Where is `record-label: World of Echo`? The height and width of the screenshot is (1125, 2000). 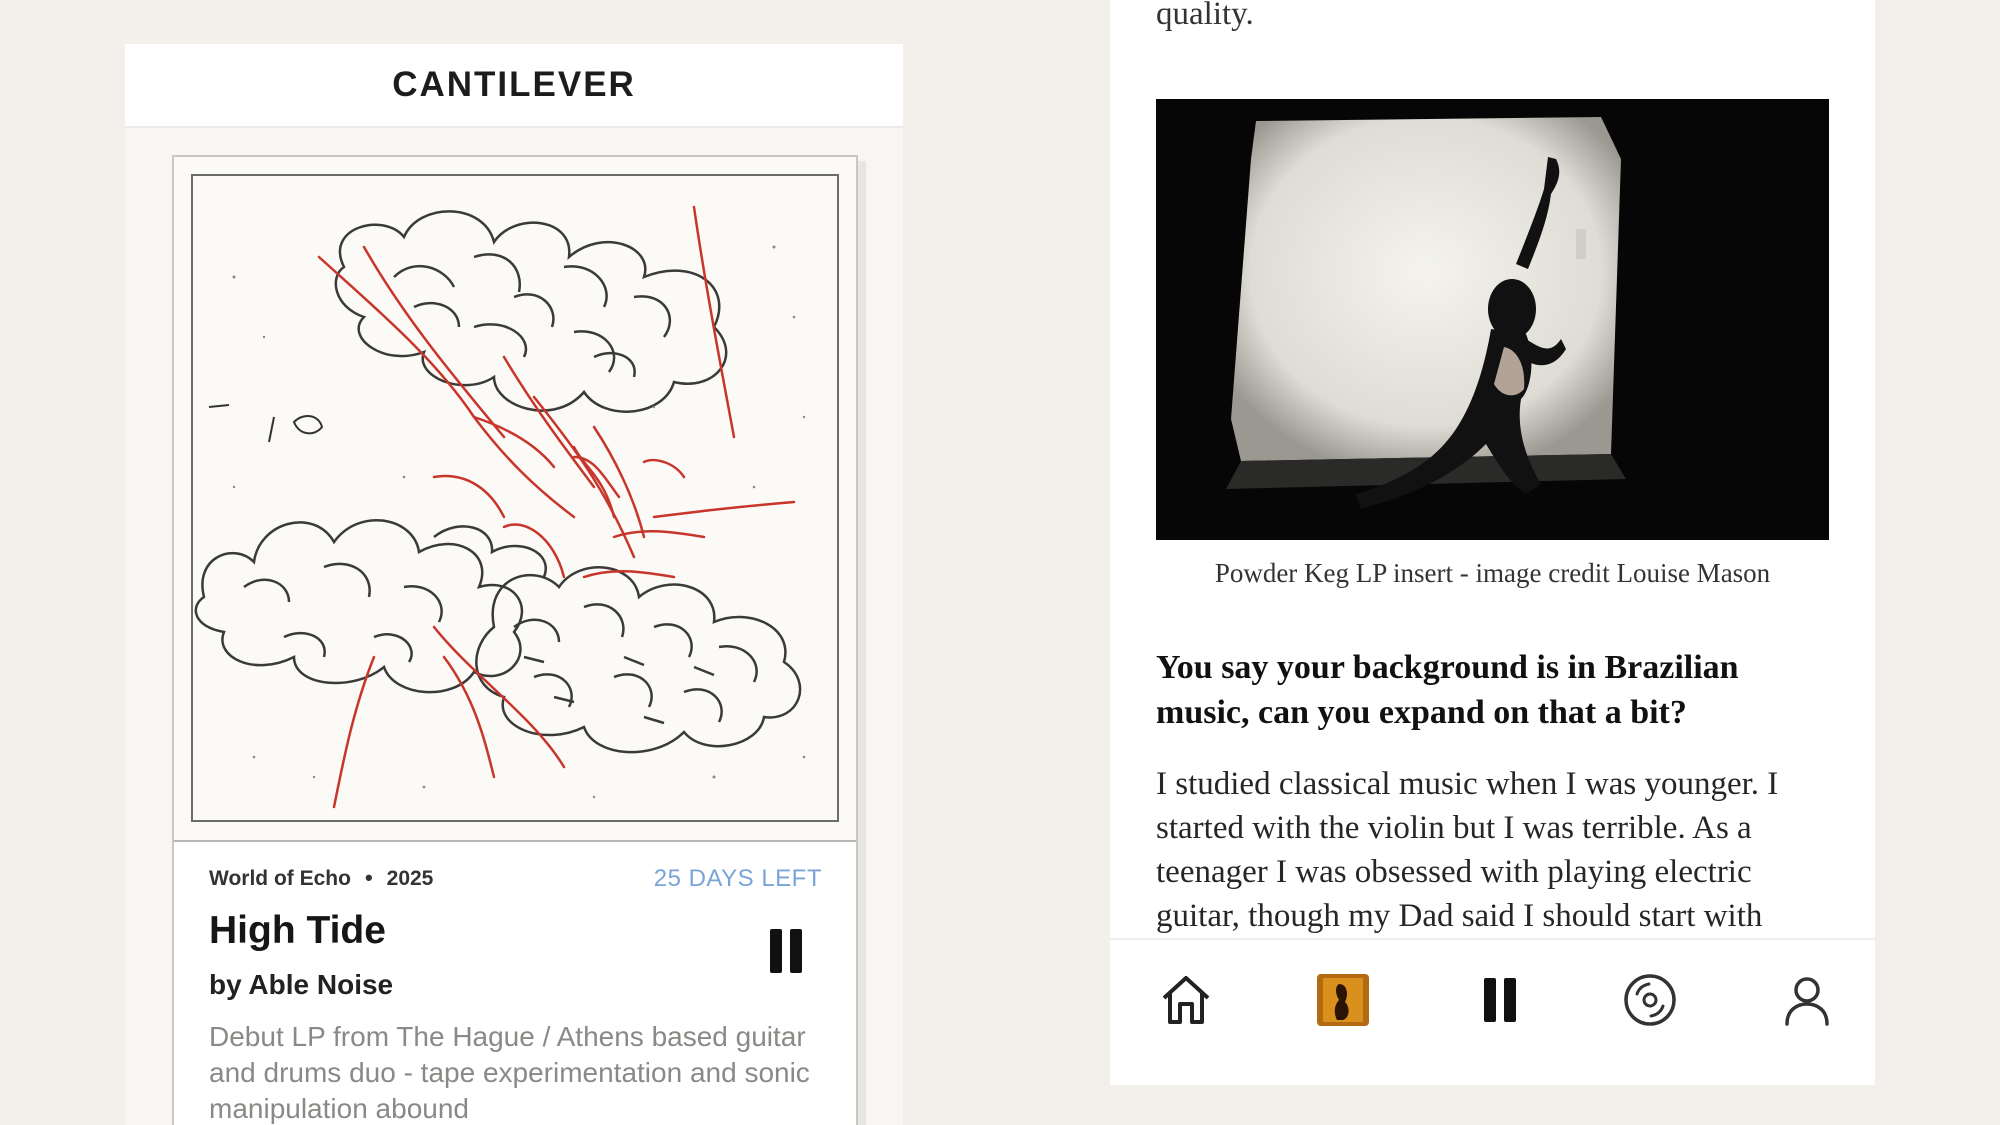 record-label: World of Echo is located at coordinates (280, 878).